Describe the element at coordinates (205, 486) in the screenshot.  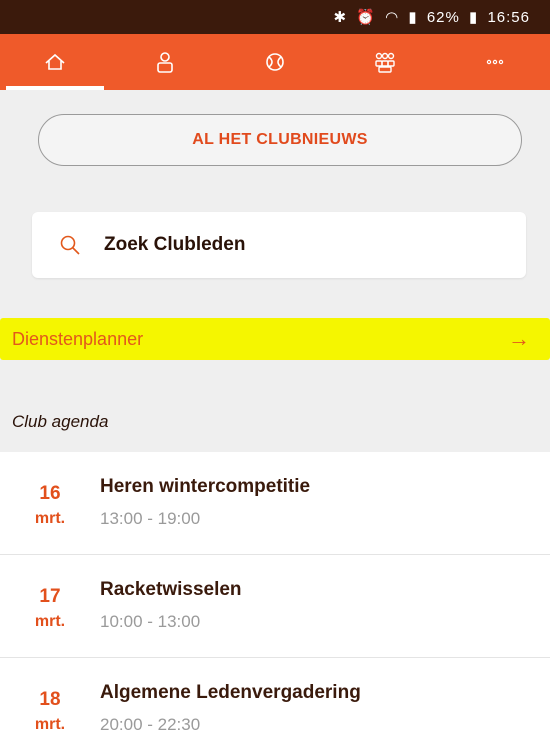
I see `event-title: Heren wintercompetitie` at that location.